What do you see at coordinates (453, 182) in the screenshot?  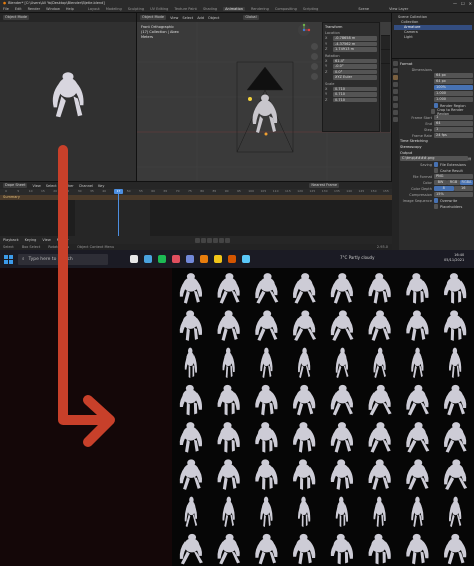 I see `color-rgb-option: RGB` at bounding box center [453, 182].